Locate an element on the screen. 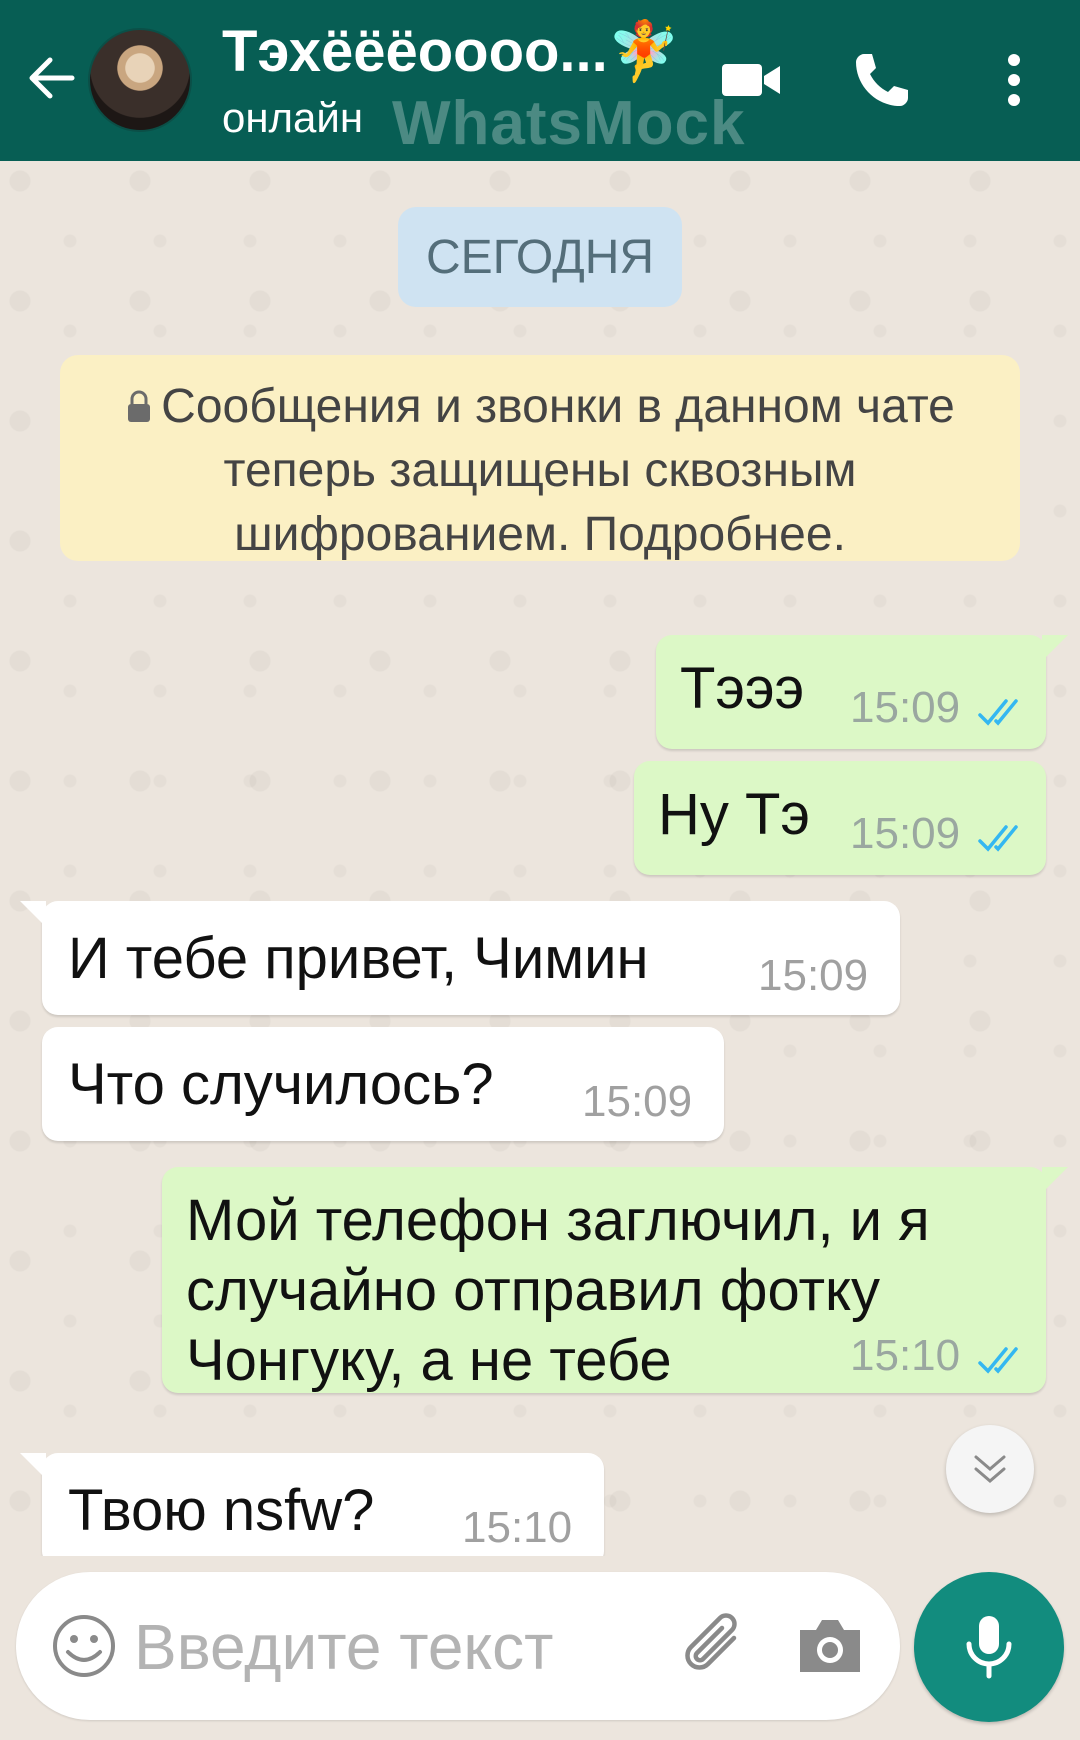  message-bubble-incoming: И тебе привет, Чимин 15:09 is located at coordinates (460, 958).